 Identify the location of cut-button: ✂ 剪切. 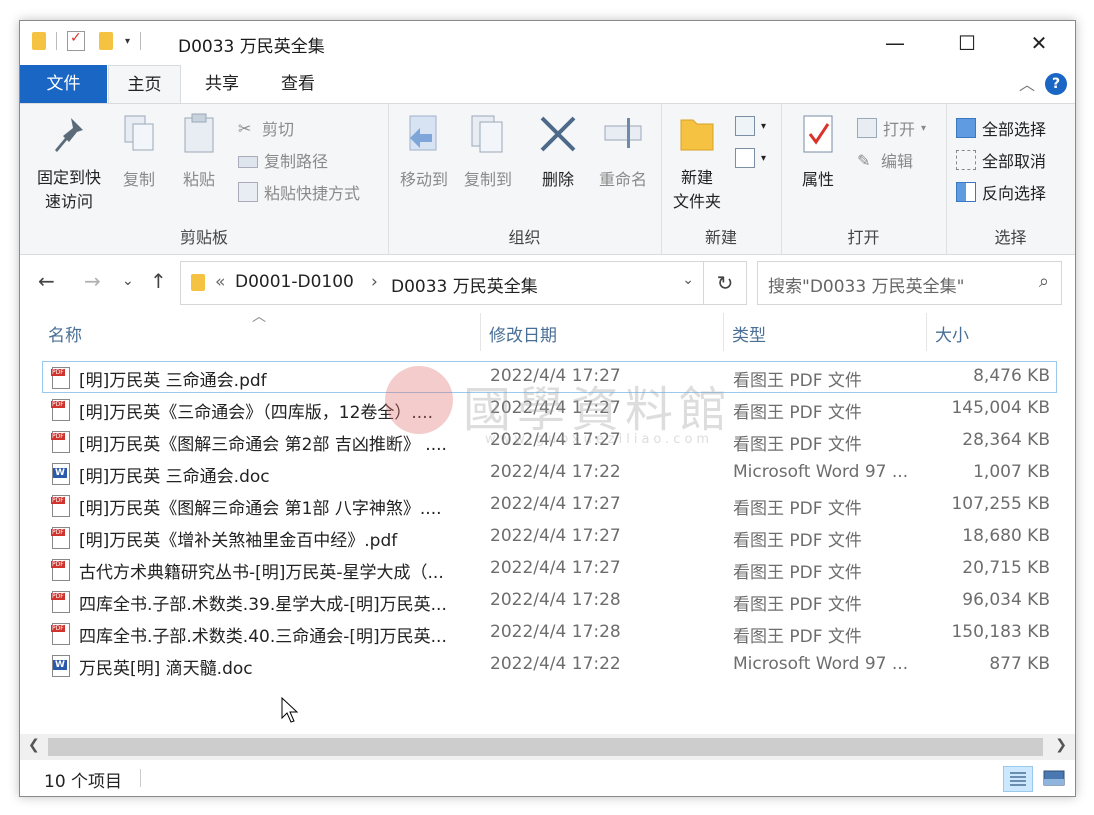
(266, 128).